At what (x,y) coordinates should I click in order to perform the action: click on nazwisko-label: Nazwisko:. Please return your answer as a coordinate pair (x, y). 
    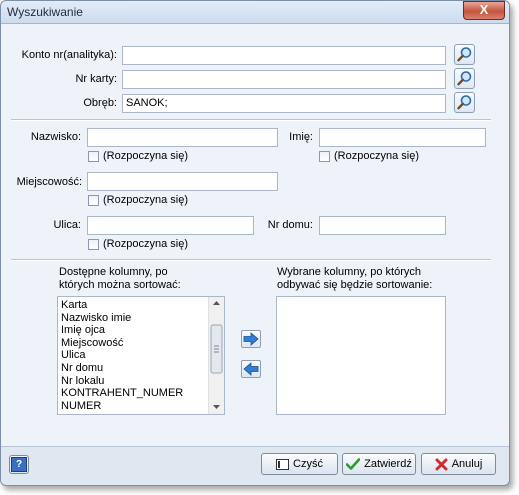
    Looking at the image, I should click on (55, 137).